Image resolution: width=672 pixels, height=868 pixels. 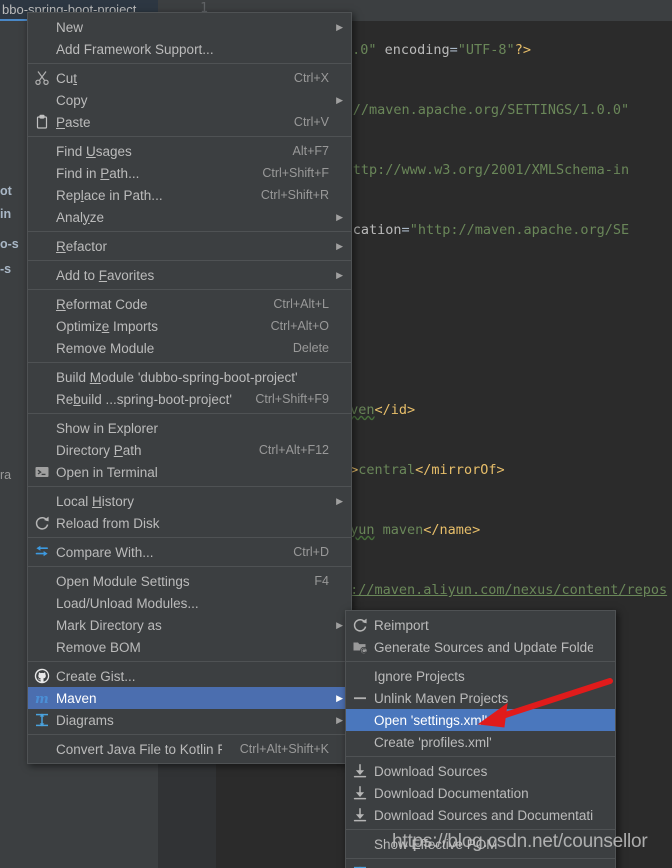 What do you see at coordinates (431, 720) in the screenshot?
I see `menu-item-label: Open 'settings.xml'` at bounding box center [431, 720].